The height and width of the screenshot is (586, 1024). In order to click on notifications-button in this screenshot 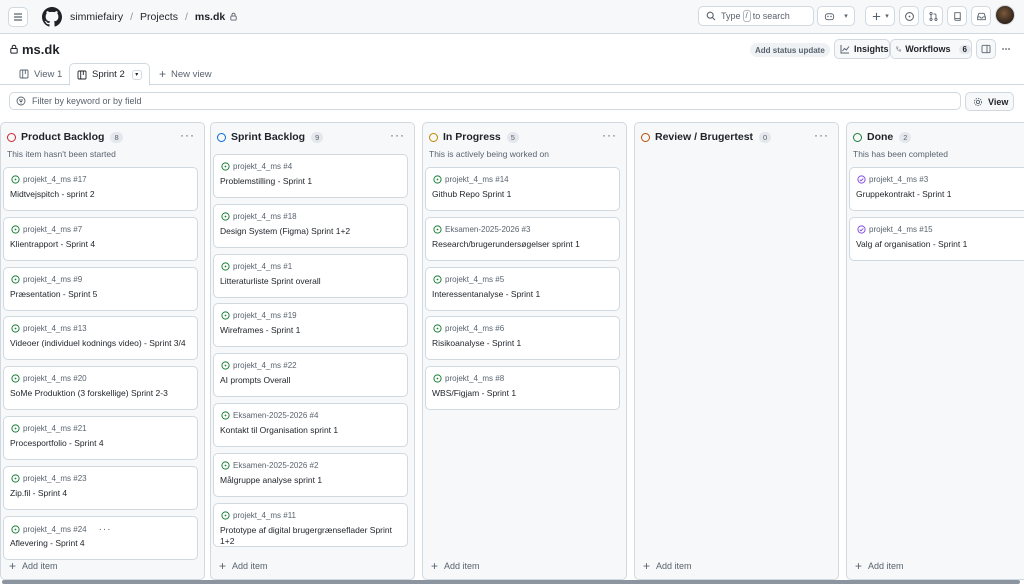, I will do `click(981, 16)`.